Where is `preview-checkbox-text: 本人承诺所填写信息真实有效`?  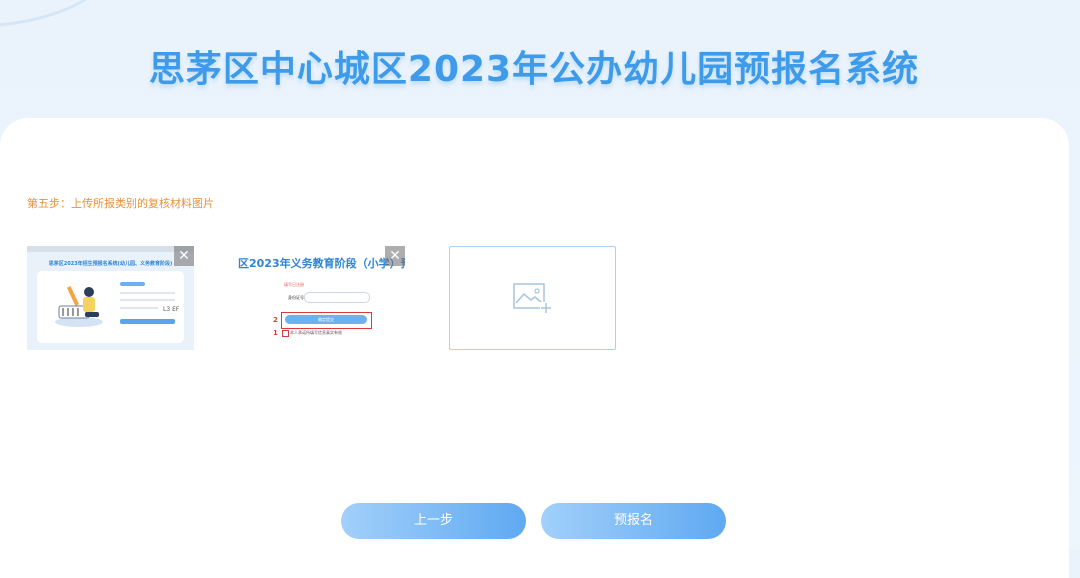
preview-checkbox-text: 本人承诺所填写信息真实有效 is located at coordinates (316, 332).